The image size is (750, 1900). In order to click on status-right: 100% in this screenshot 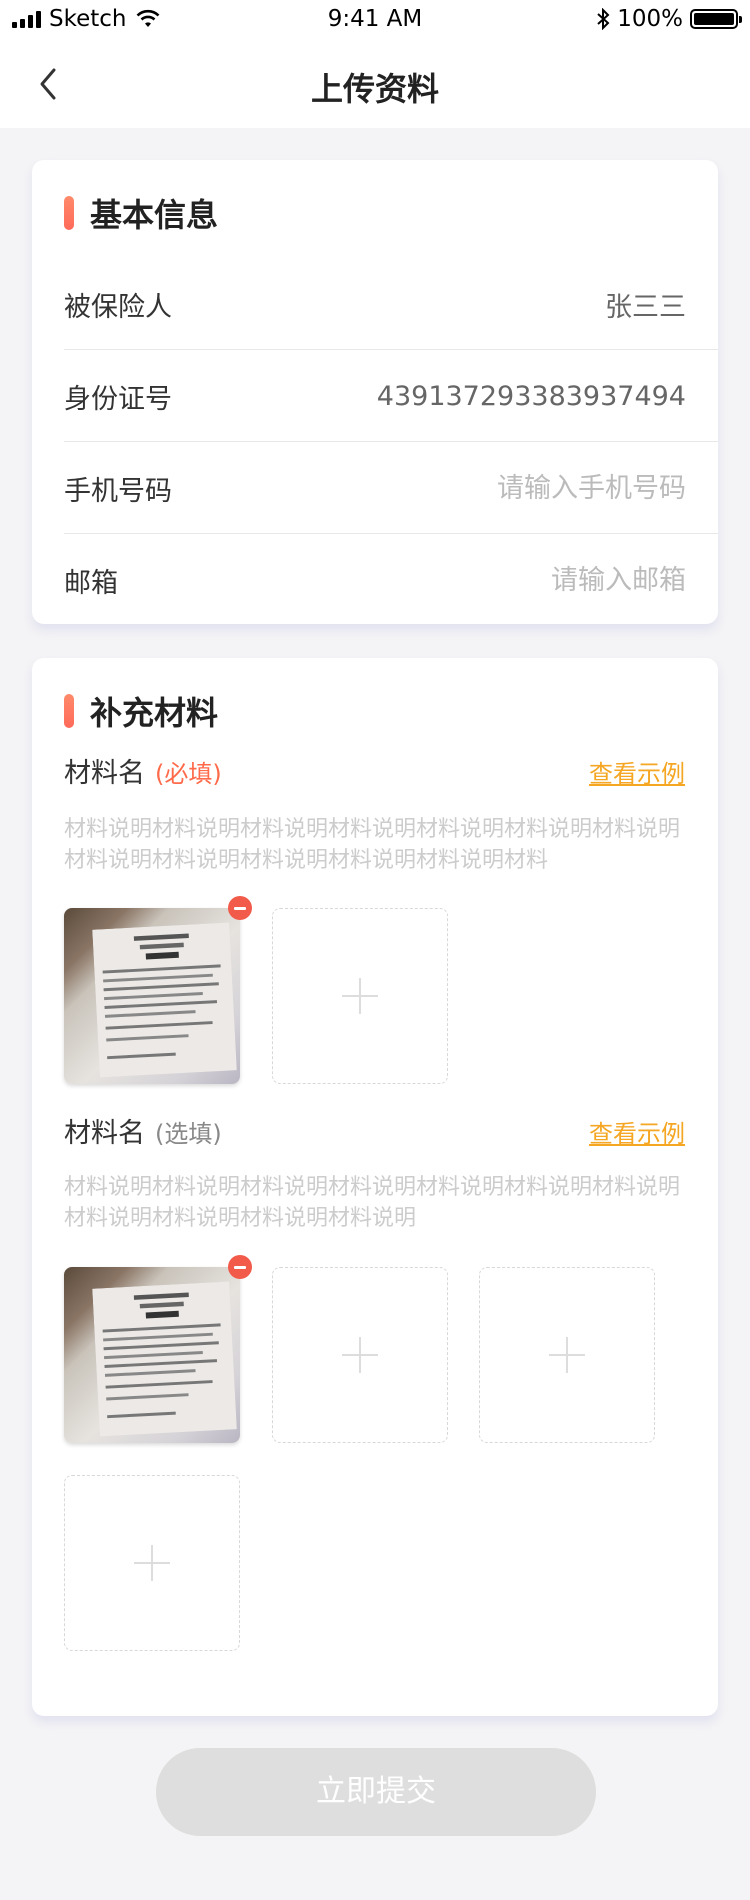, I will do `click(669, 19)`.